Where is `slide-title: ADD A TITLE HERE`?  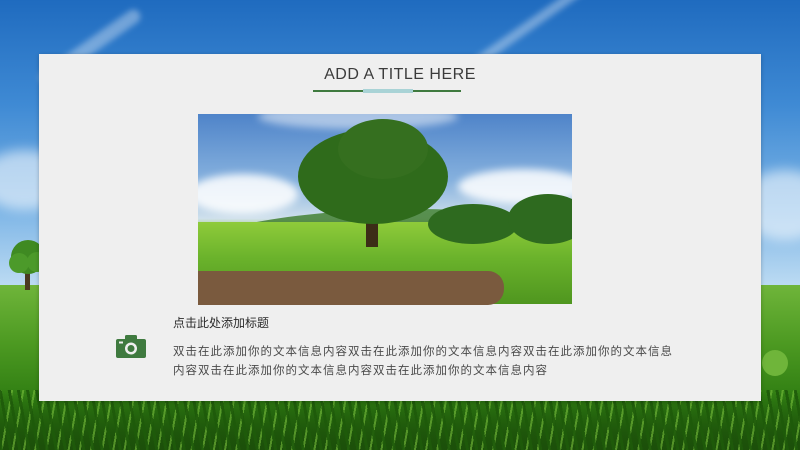
slide-title: ADD A TITLE HERE is located at coordinates (400, 75).